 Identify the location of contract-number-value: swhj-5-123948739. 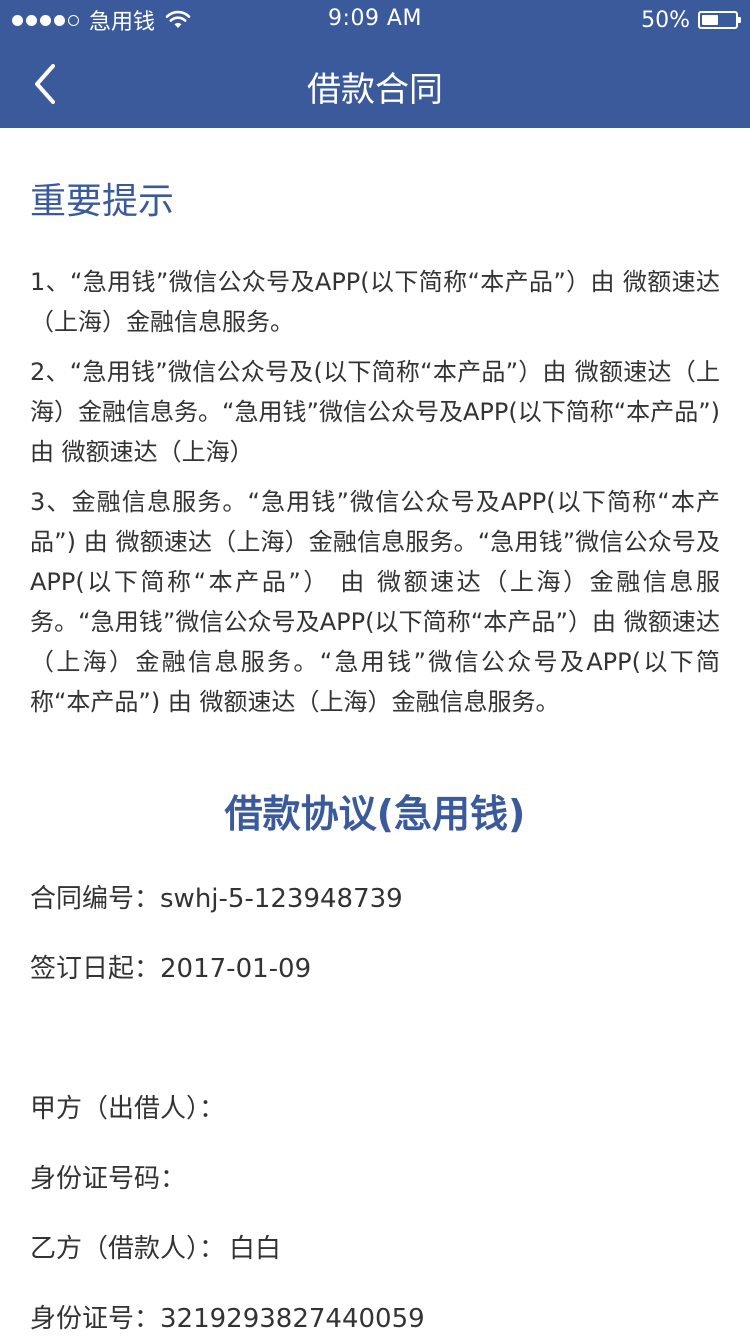
(281, 899).